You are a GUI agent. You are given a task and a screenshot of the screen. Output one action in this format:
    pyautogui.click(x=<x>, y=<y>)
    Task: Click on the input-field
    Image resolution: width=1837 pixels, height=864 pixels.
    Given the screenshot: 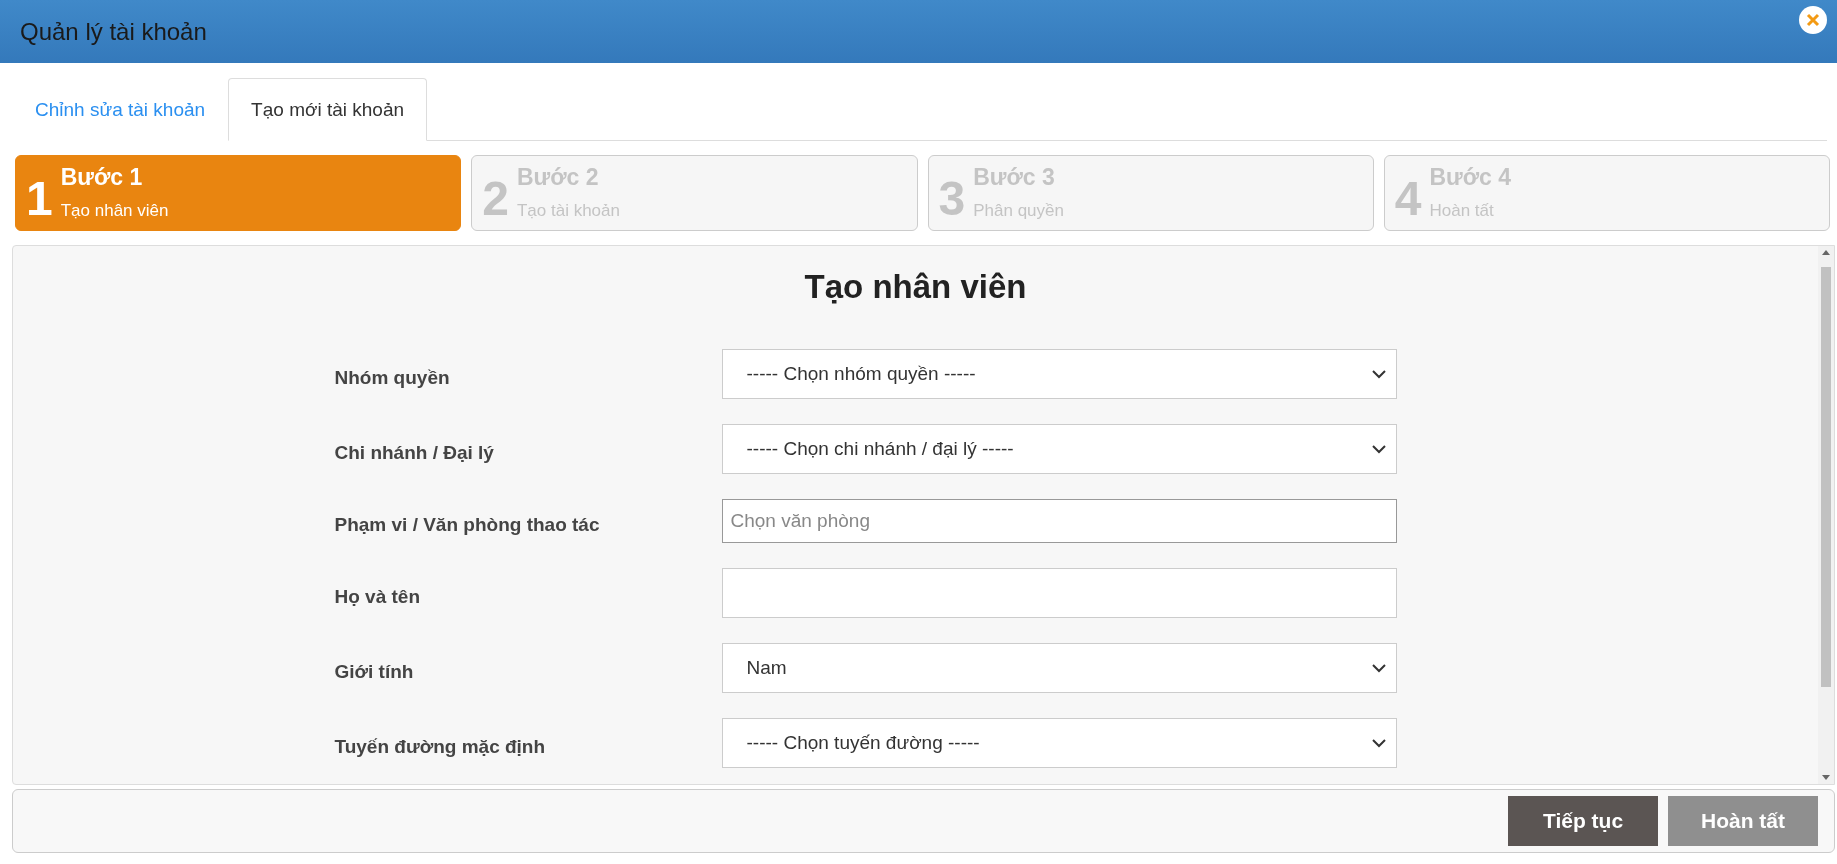 What is the action you would take?
    pyautogui.click(x=1059, y=593)
    